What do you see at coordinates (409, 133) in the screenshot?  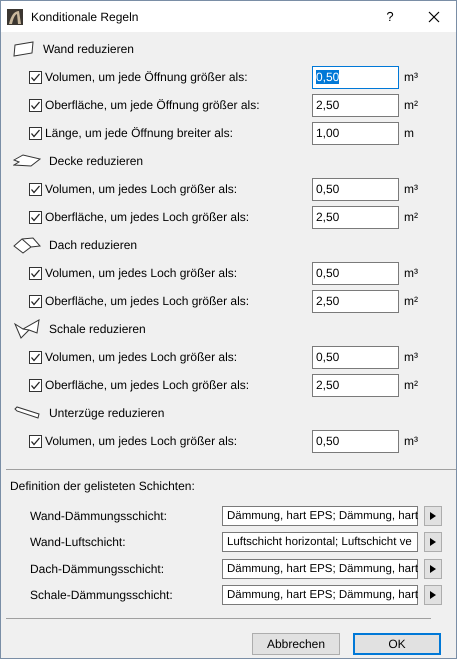 I see `unit-label: m` at bounding box center [409, 133].